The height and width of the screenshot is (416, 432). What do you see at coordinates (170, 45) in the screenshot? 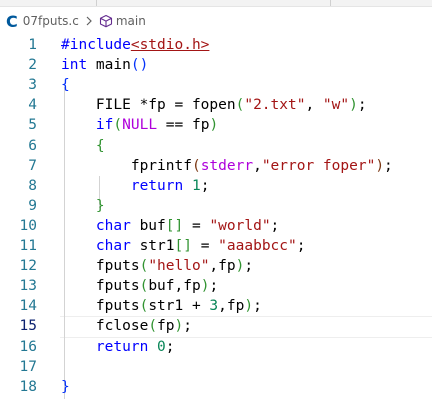
I see `code-token: <stdio.h>` at bounding box center [170, 45].